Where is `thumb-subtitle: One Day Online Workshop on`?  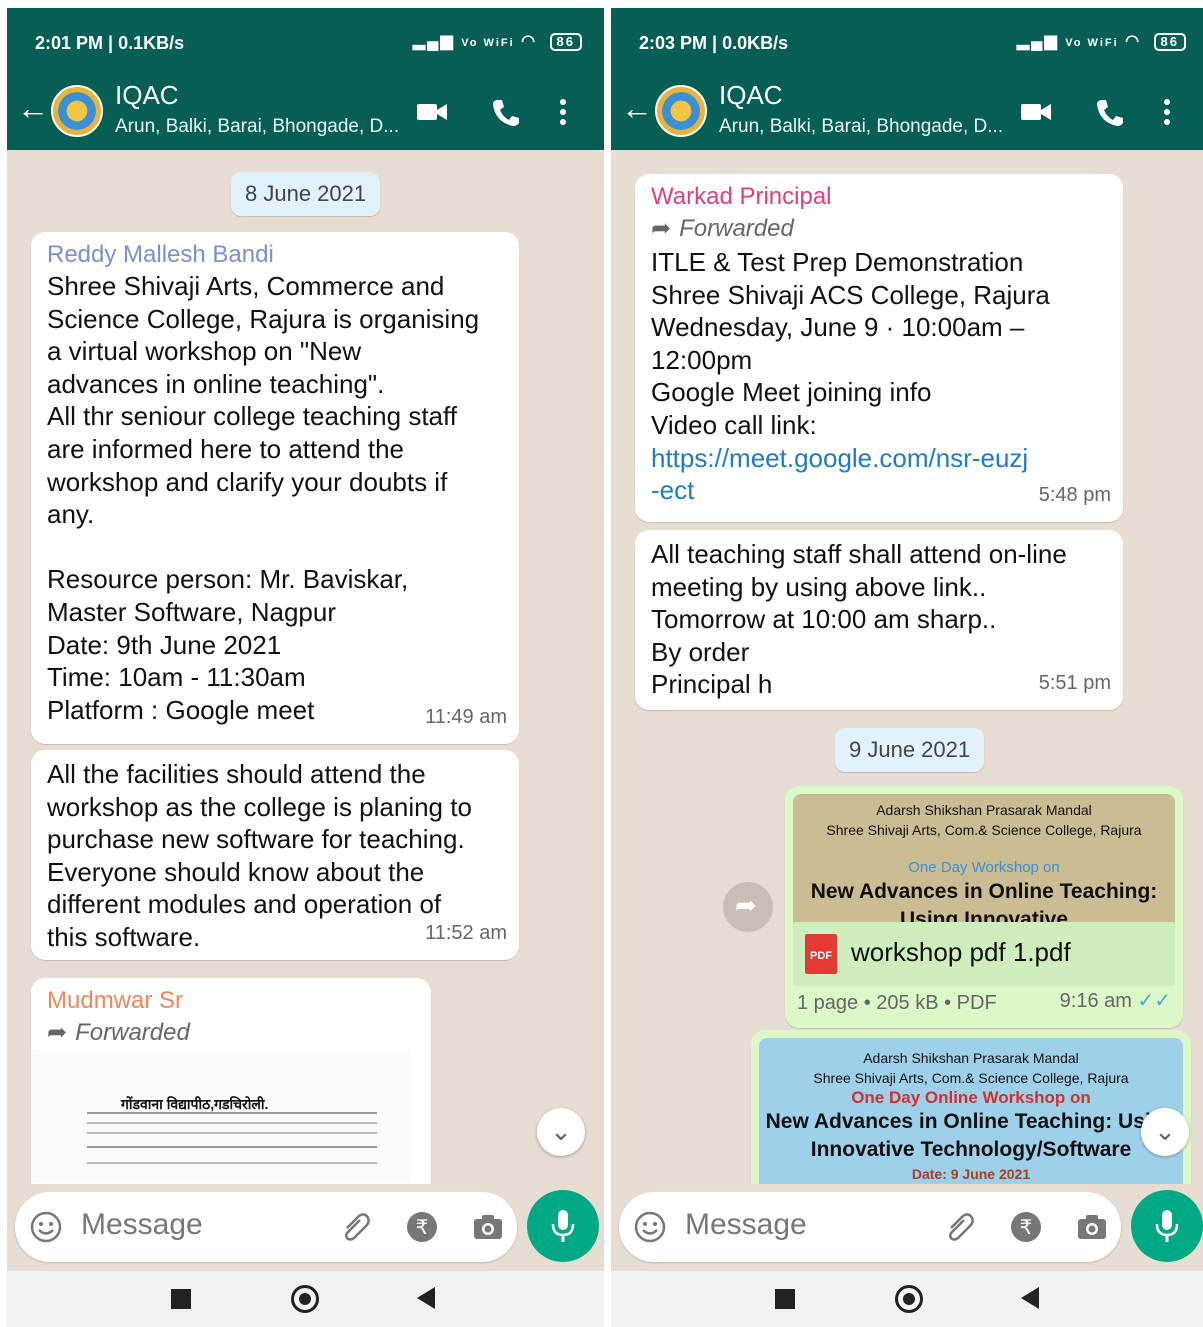
thumb-subtitle: One Day Online Workshop on is located at coordinates (971, 1097).